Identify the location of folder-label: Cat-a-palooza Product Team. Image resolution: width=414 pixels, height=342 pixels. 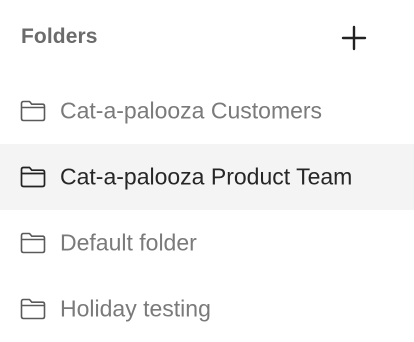
(206, 176).